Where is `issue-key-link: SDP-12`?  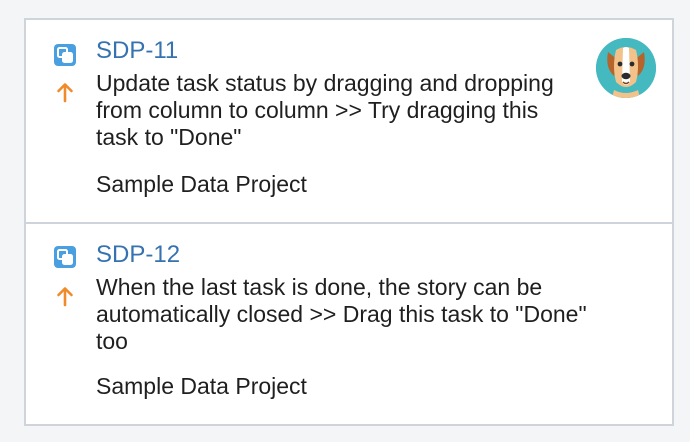
issue-key-link: SDP-12 is located at coordinates (138, 255).